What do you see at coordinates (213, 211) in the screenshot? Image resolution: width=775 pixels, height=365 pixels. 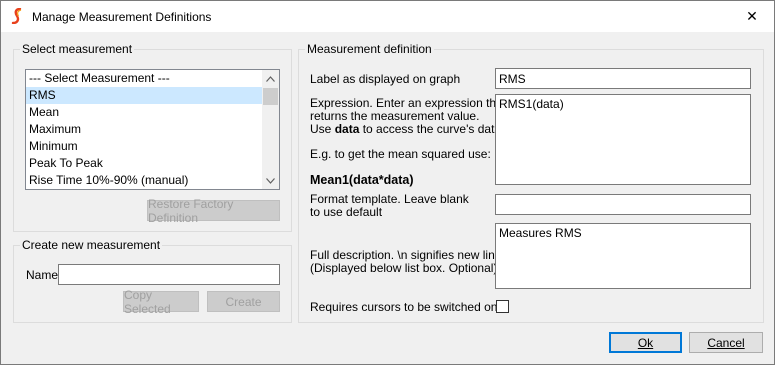 I see `restore-factory-button: Restore Factory Definition` at bounding box center [213, 211].